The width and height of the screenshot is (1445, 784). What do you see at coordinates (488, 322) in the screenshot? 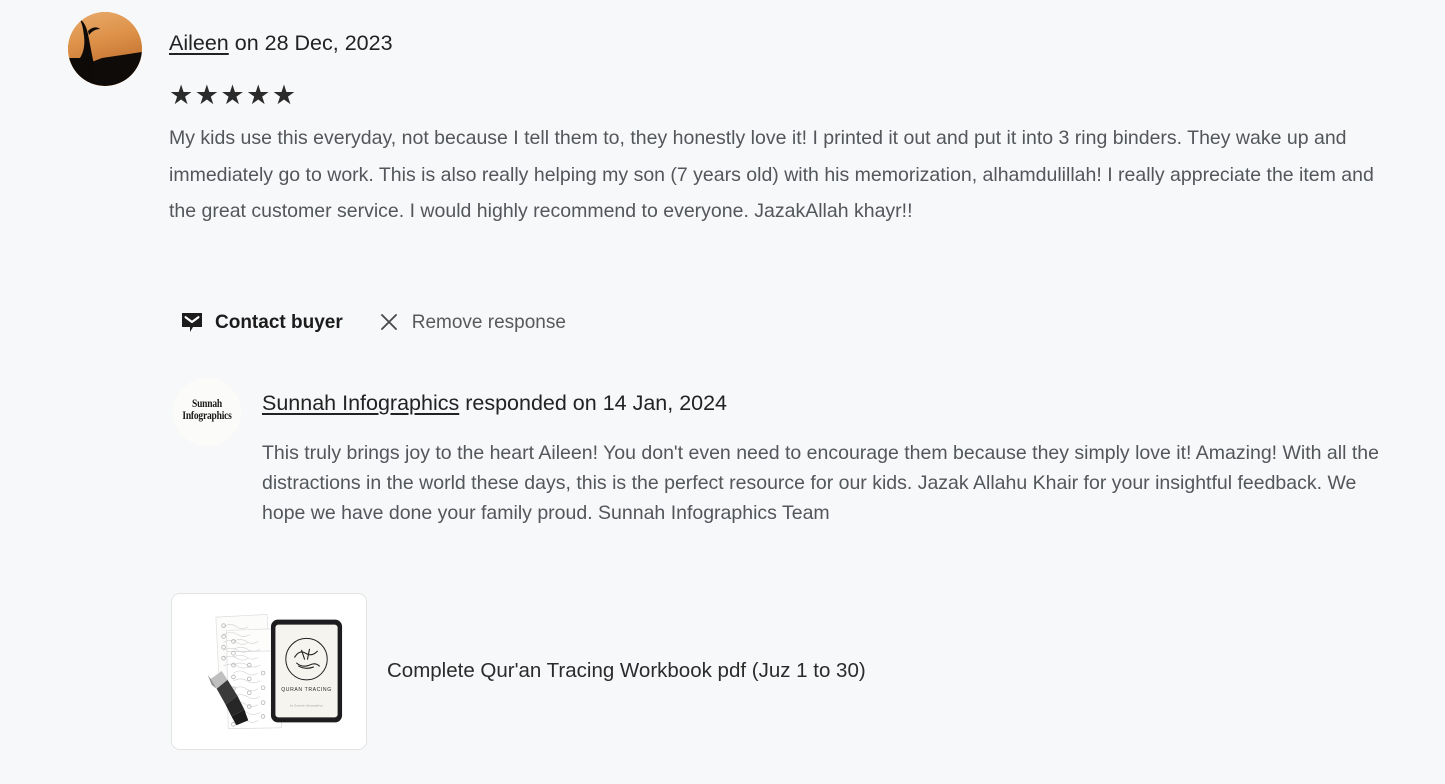
I see `remove-response-label: Remove response` at bounding box center [488, 322].